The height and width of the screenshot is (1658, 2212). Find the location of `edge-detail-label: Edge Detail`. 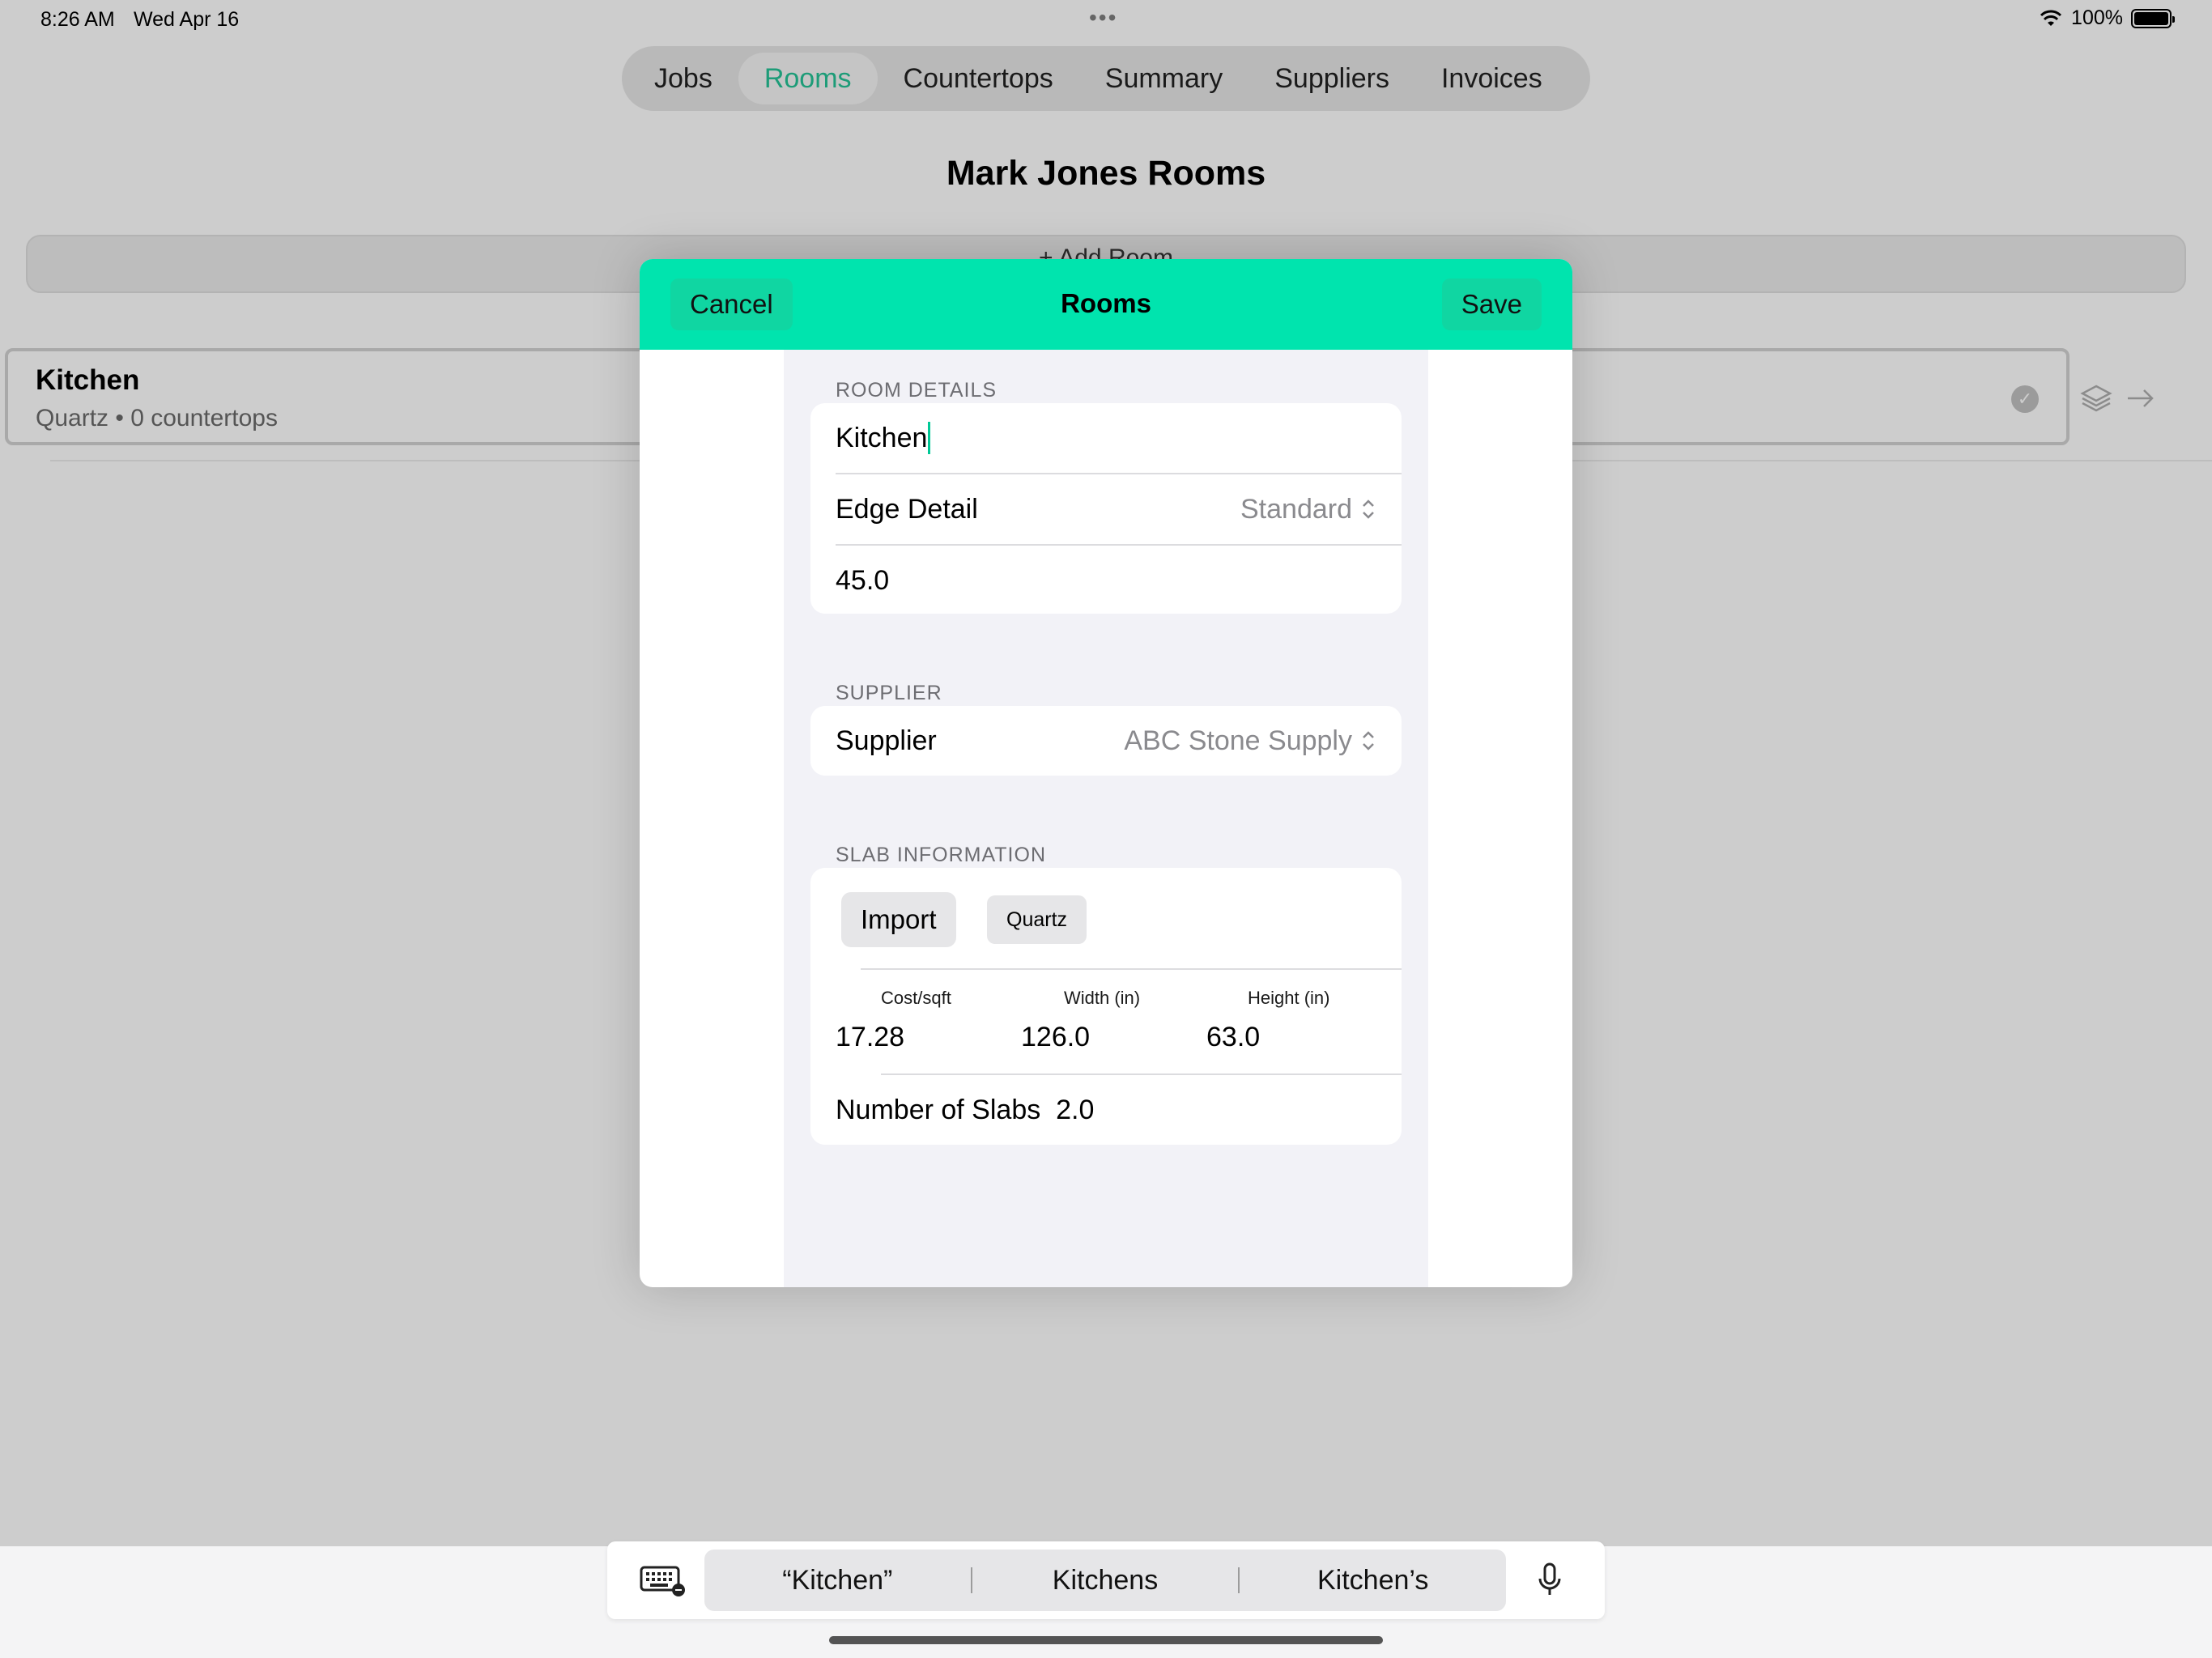

edge-detail-label: Edge Detail is located at coordinates (907, 509).